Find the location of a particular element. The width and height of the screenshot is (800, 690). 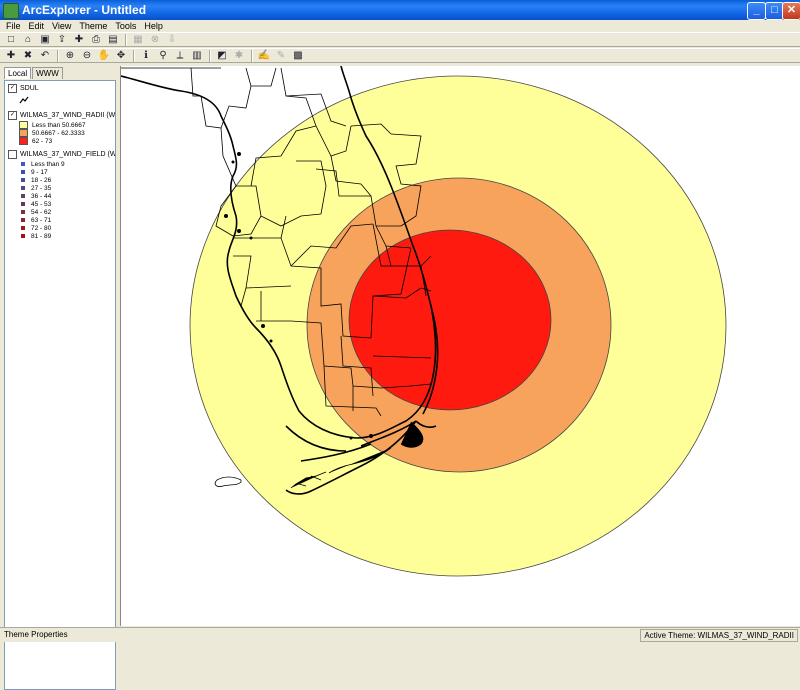

zoom-in-button: ⊕ is located at coordinates (70, 55).